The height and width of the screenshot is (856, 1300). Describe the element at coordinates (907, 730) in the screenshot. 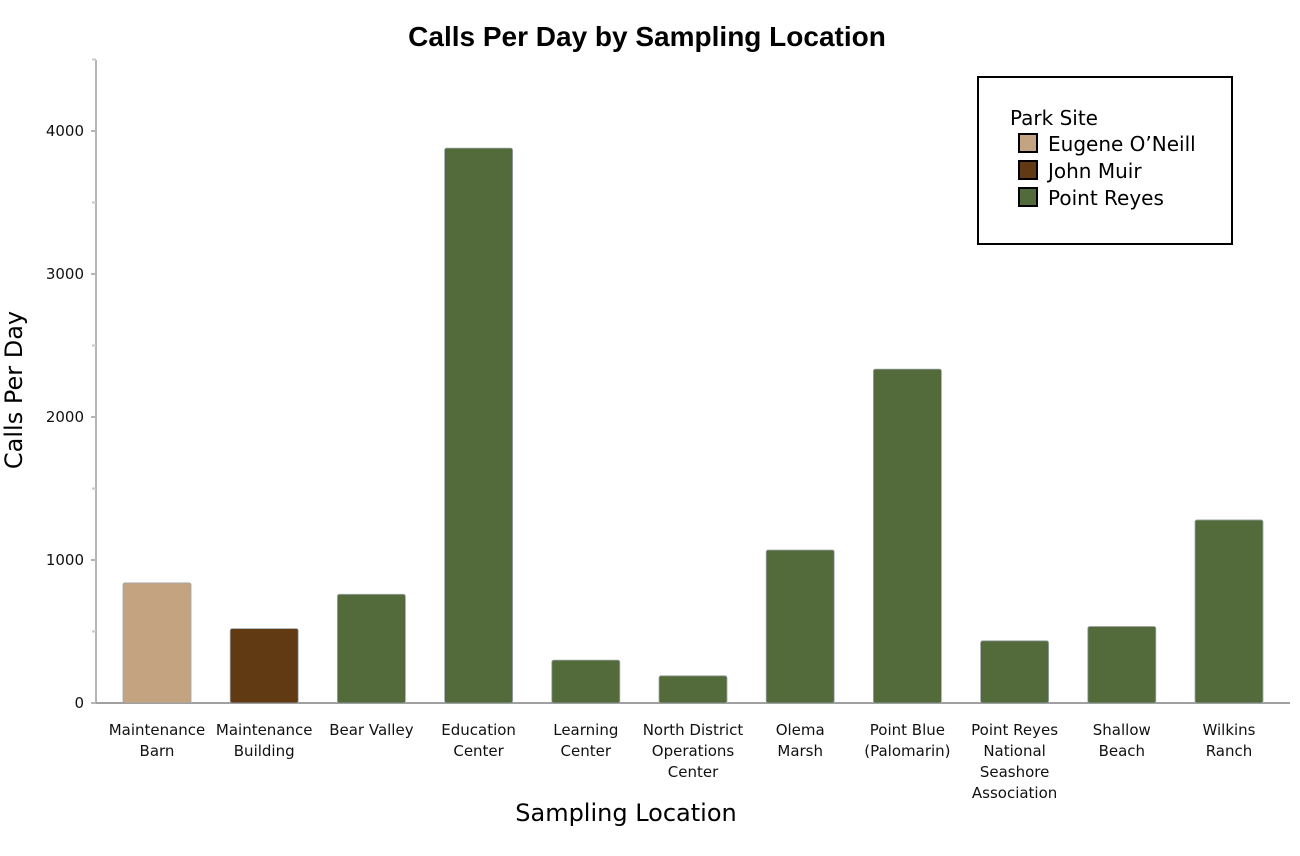

I see `x-tick-label: Point Blue` at that location.